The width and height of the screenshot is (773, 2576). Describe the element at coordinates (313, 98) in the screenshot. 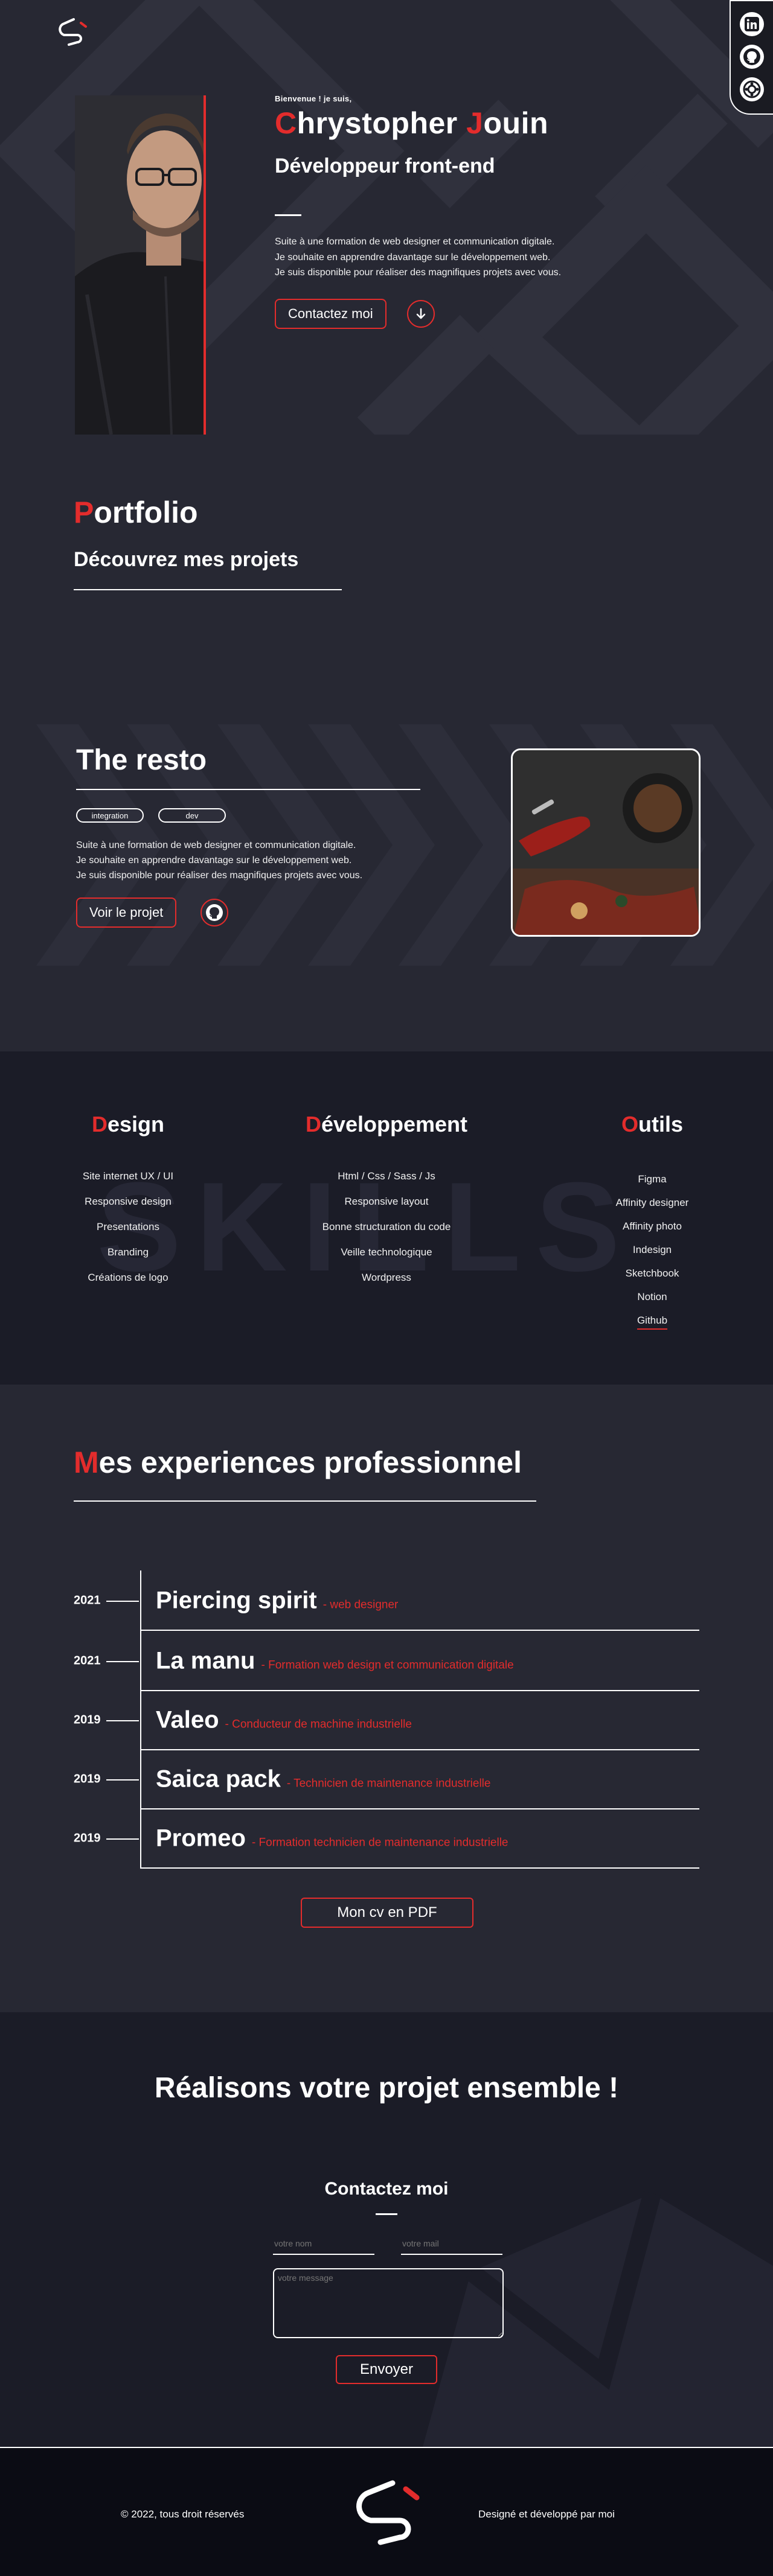

I see `greeting: Bienvenue ! je suis,` at that location.